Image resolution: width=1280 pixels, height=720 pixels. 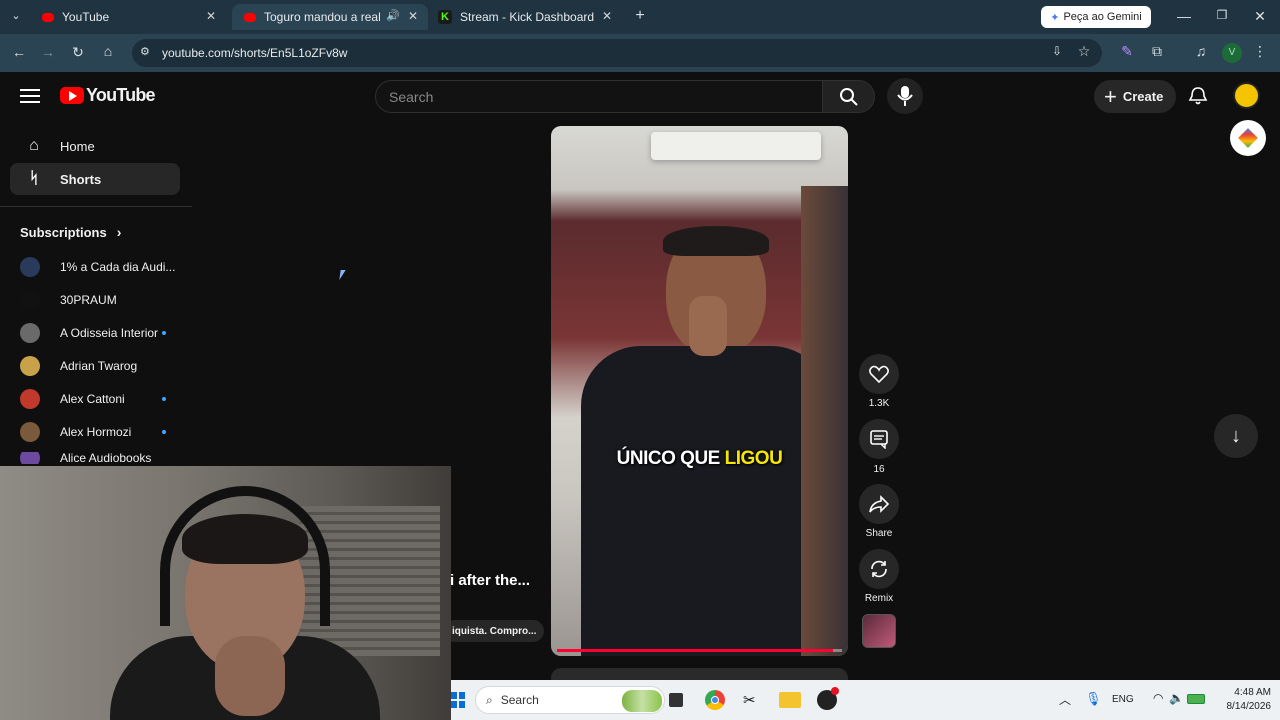 I want to click on comments-button, so click(x=879, y=439).